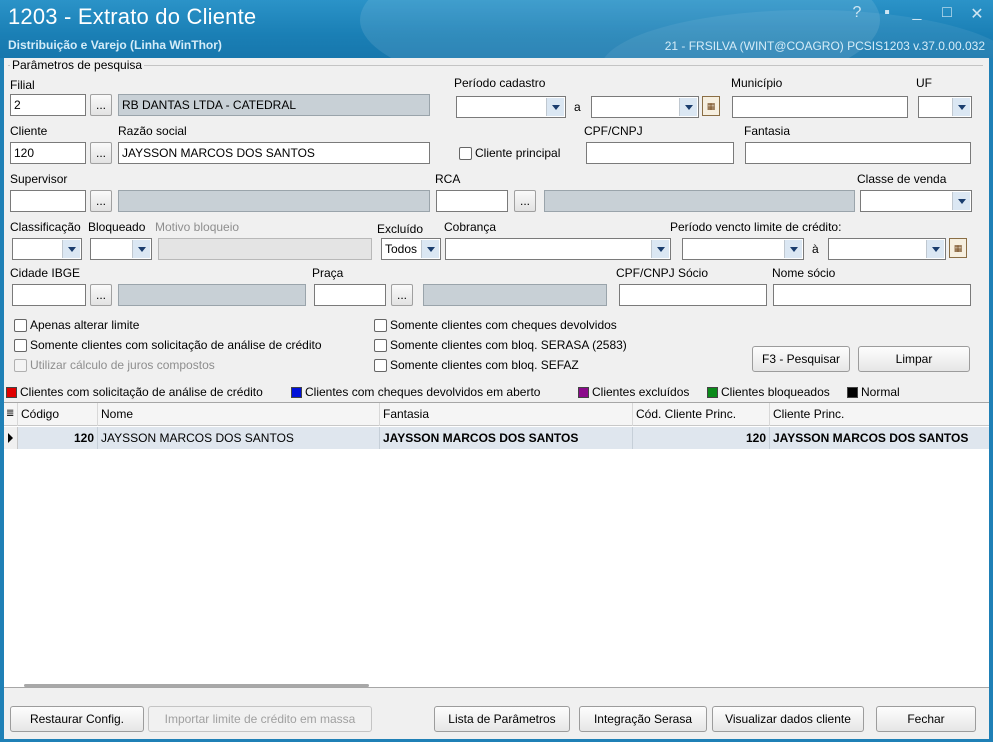 Image resolution: width=993 pixels, height=742 pixels. Describe the element at coordinates (506, 414) in the screenshot. I see `column-header: Fantasia` at that location.